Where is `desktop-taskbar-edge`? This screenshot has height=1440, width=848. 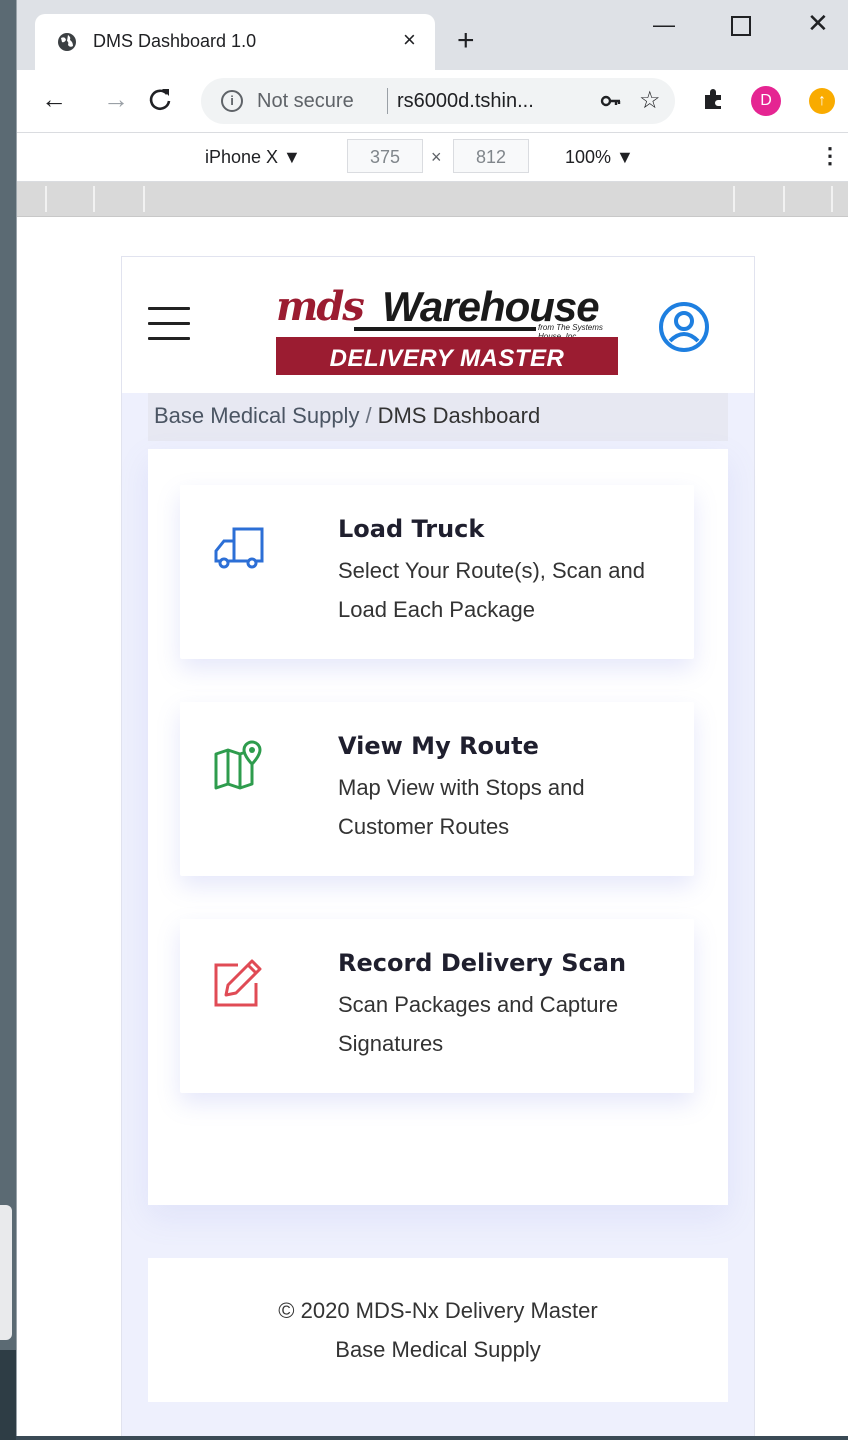
desktop-taskbar-edge is located at coordinates (8, 1395).